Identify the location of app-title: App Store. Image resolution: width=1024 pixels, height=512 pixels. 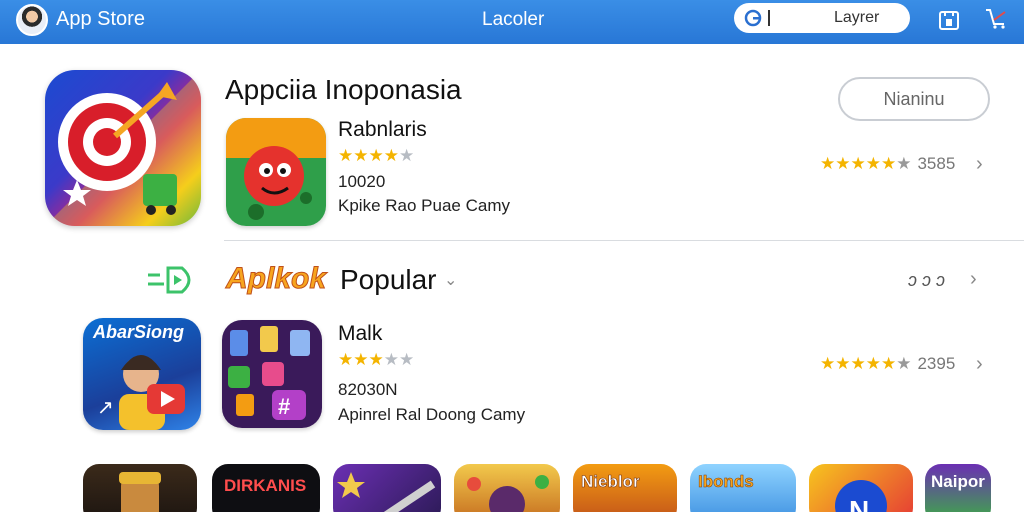
(100, 19).